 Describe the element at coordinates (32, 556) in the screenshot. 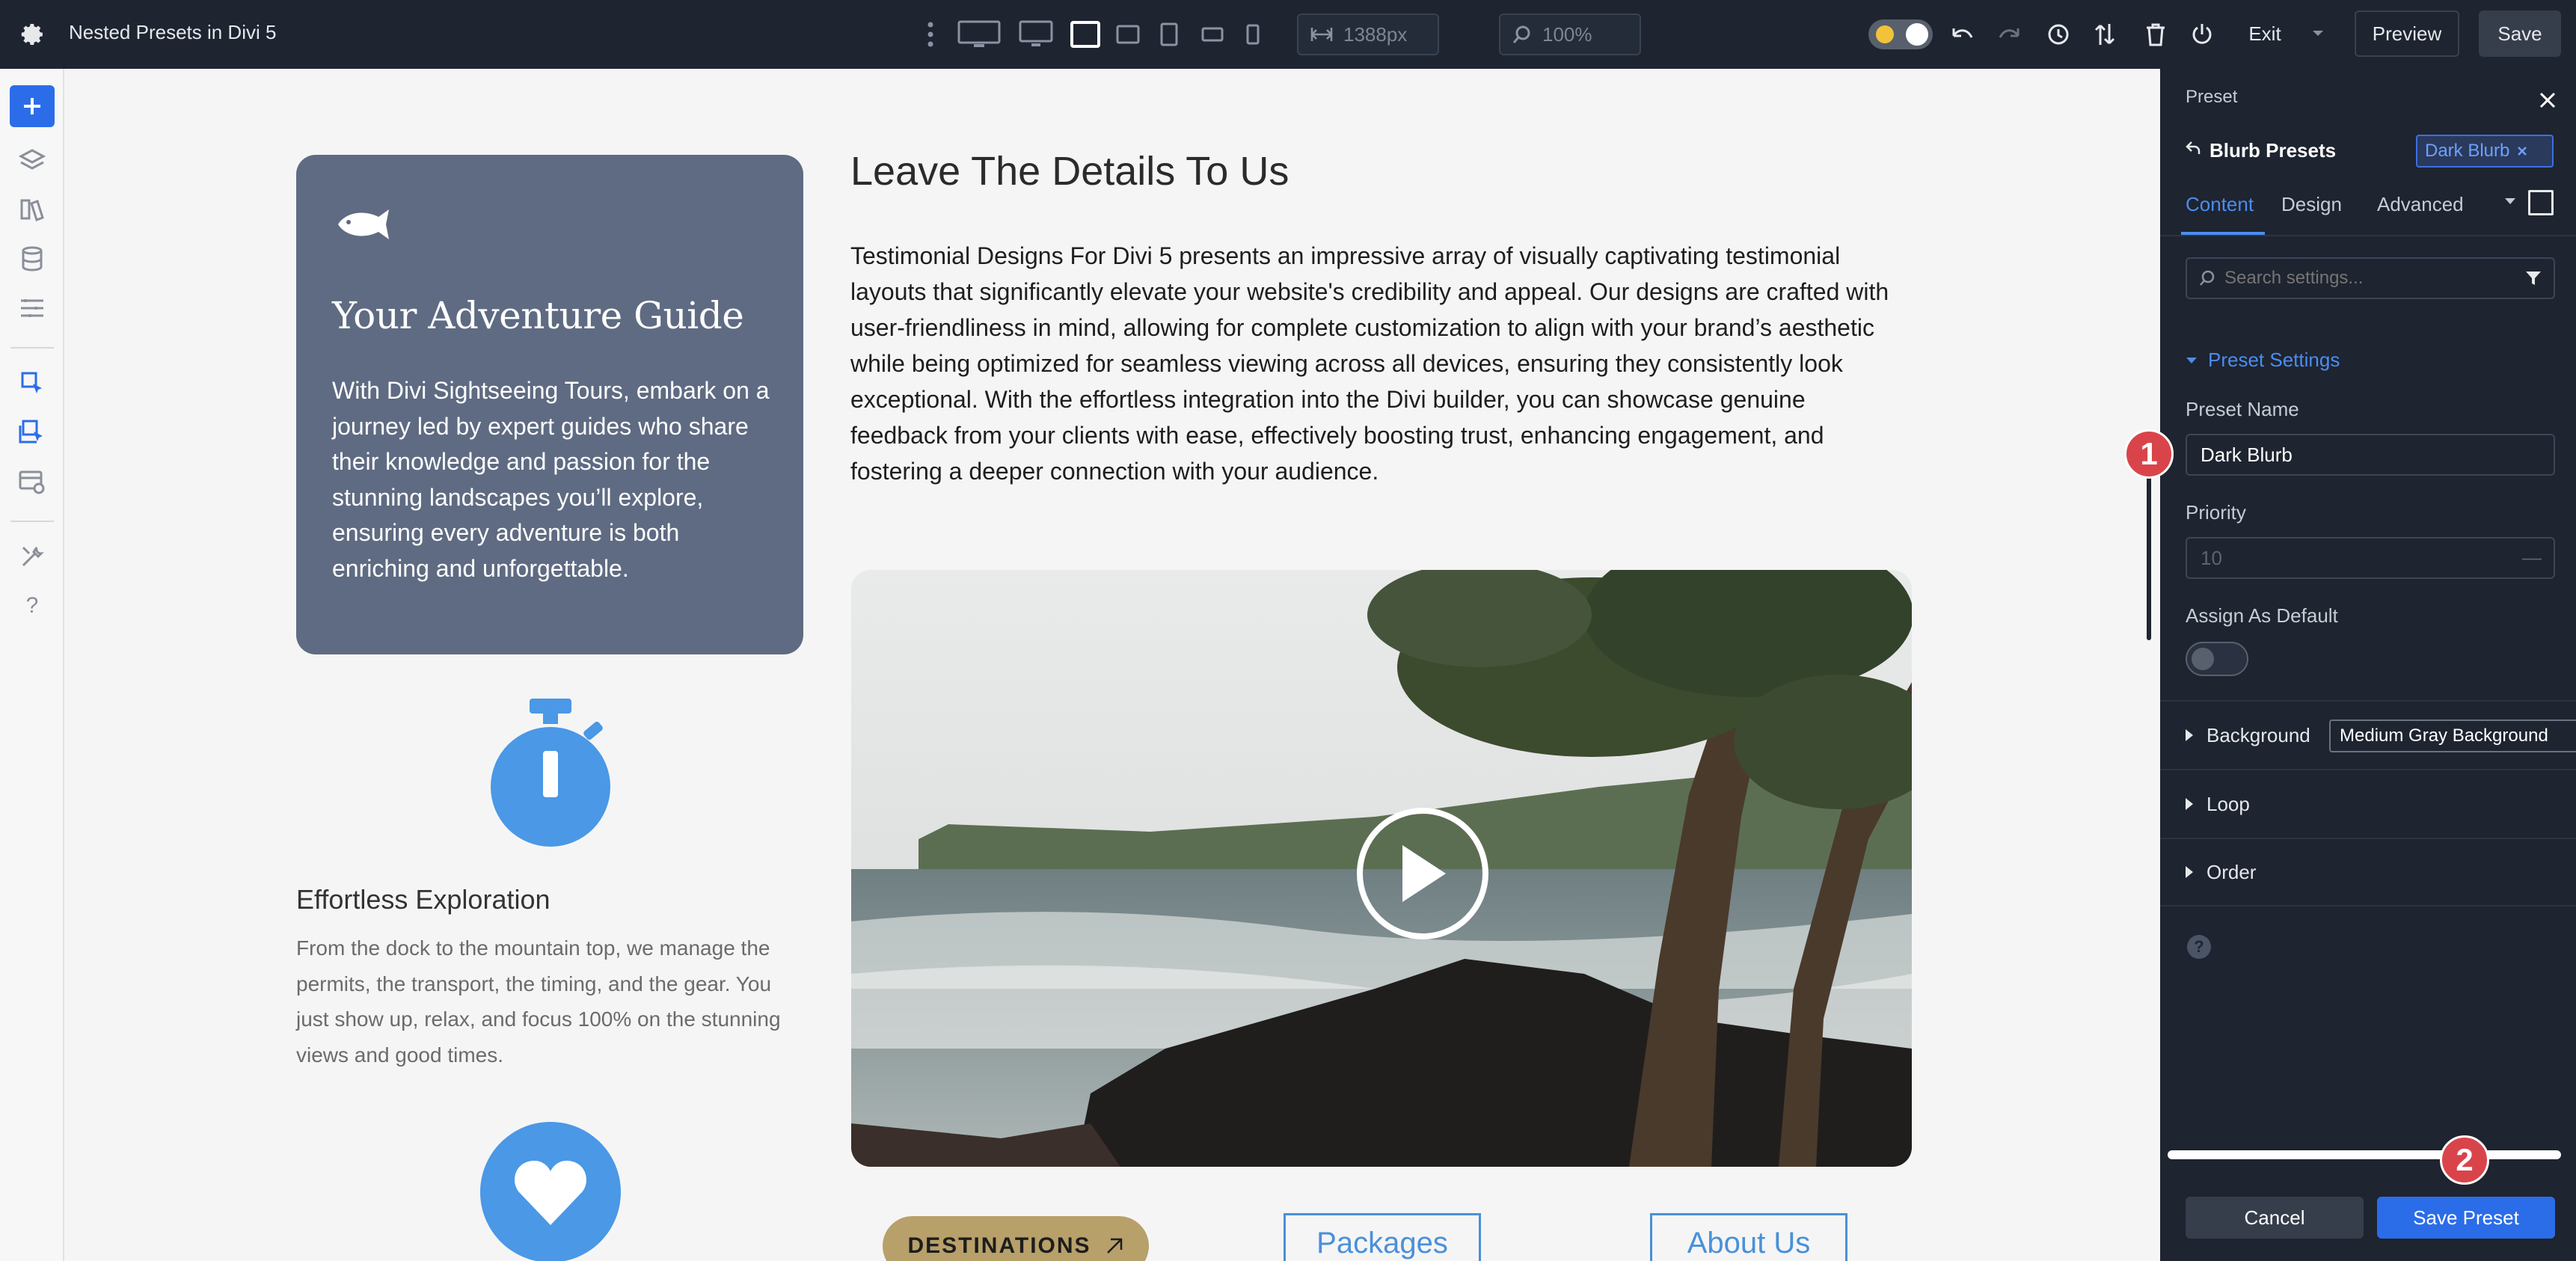

I see `tools-icon` at that location.